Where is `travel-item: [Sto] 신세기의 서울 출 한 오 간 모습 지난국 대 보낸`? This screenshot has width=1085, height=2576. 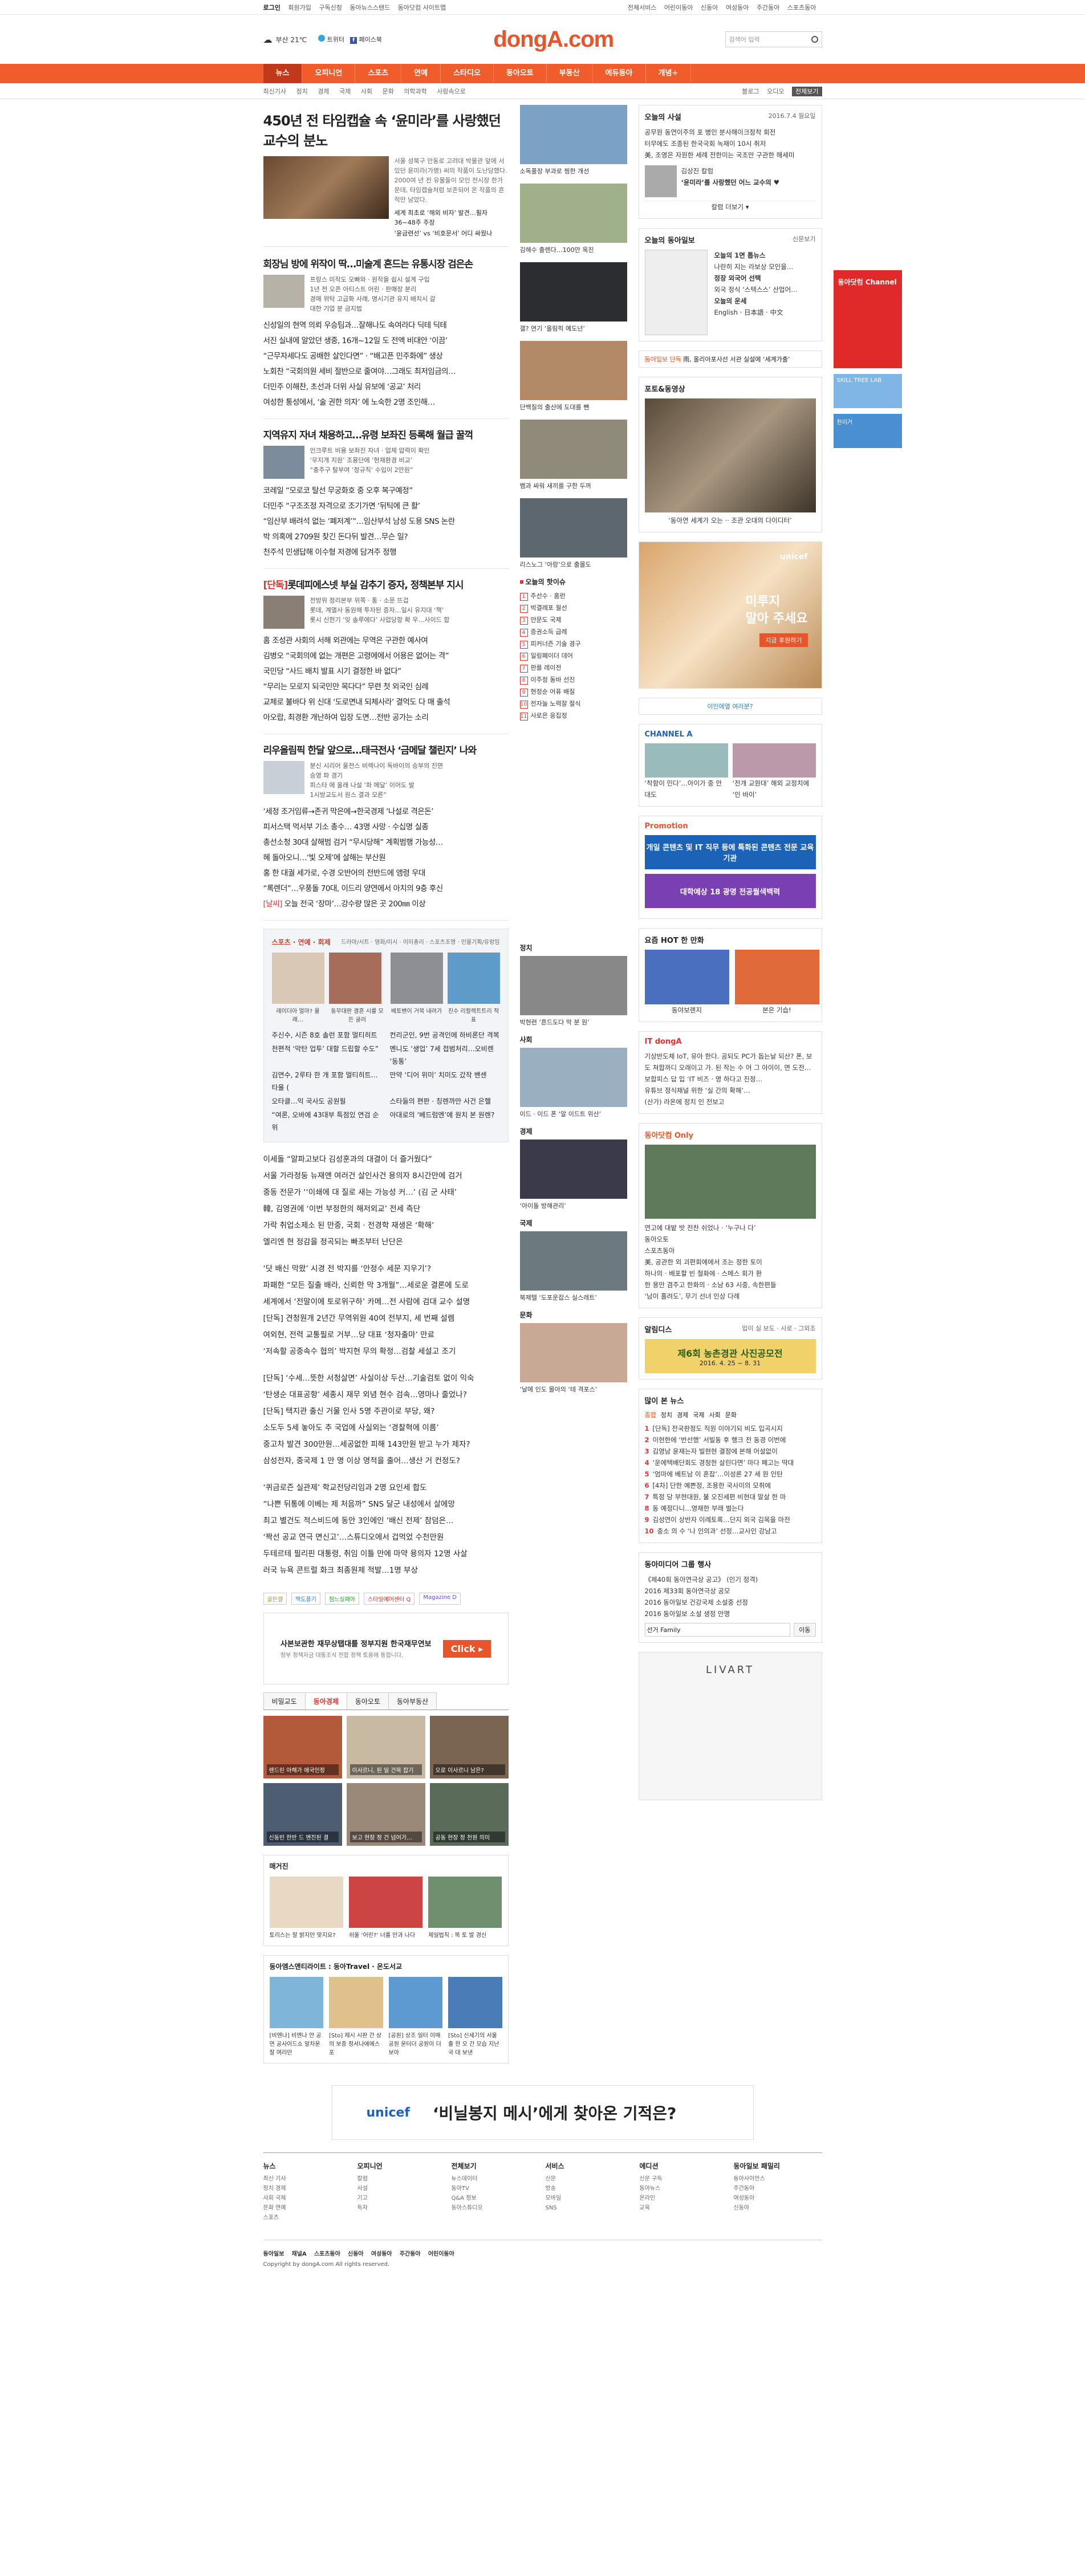 travel-item: [Sto] 신세기의 서울 출 한 오 간 모습 지난국 대 보낸 is located at coordinates (475, 2017).